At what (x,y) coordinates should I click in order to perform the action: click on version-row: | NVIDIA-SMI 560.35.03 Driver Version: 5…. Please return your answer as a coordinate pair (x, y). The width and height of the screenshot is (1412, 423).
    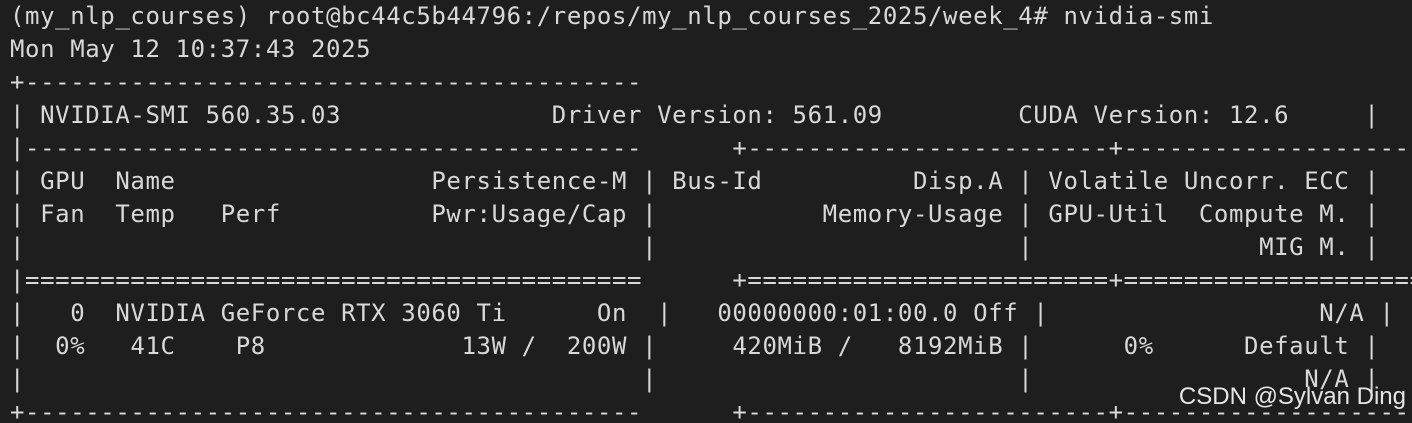
    Looking at the image, I should click on (695, 115).